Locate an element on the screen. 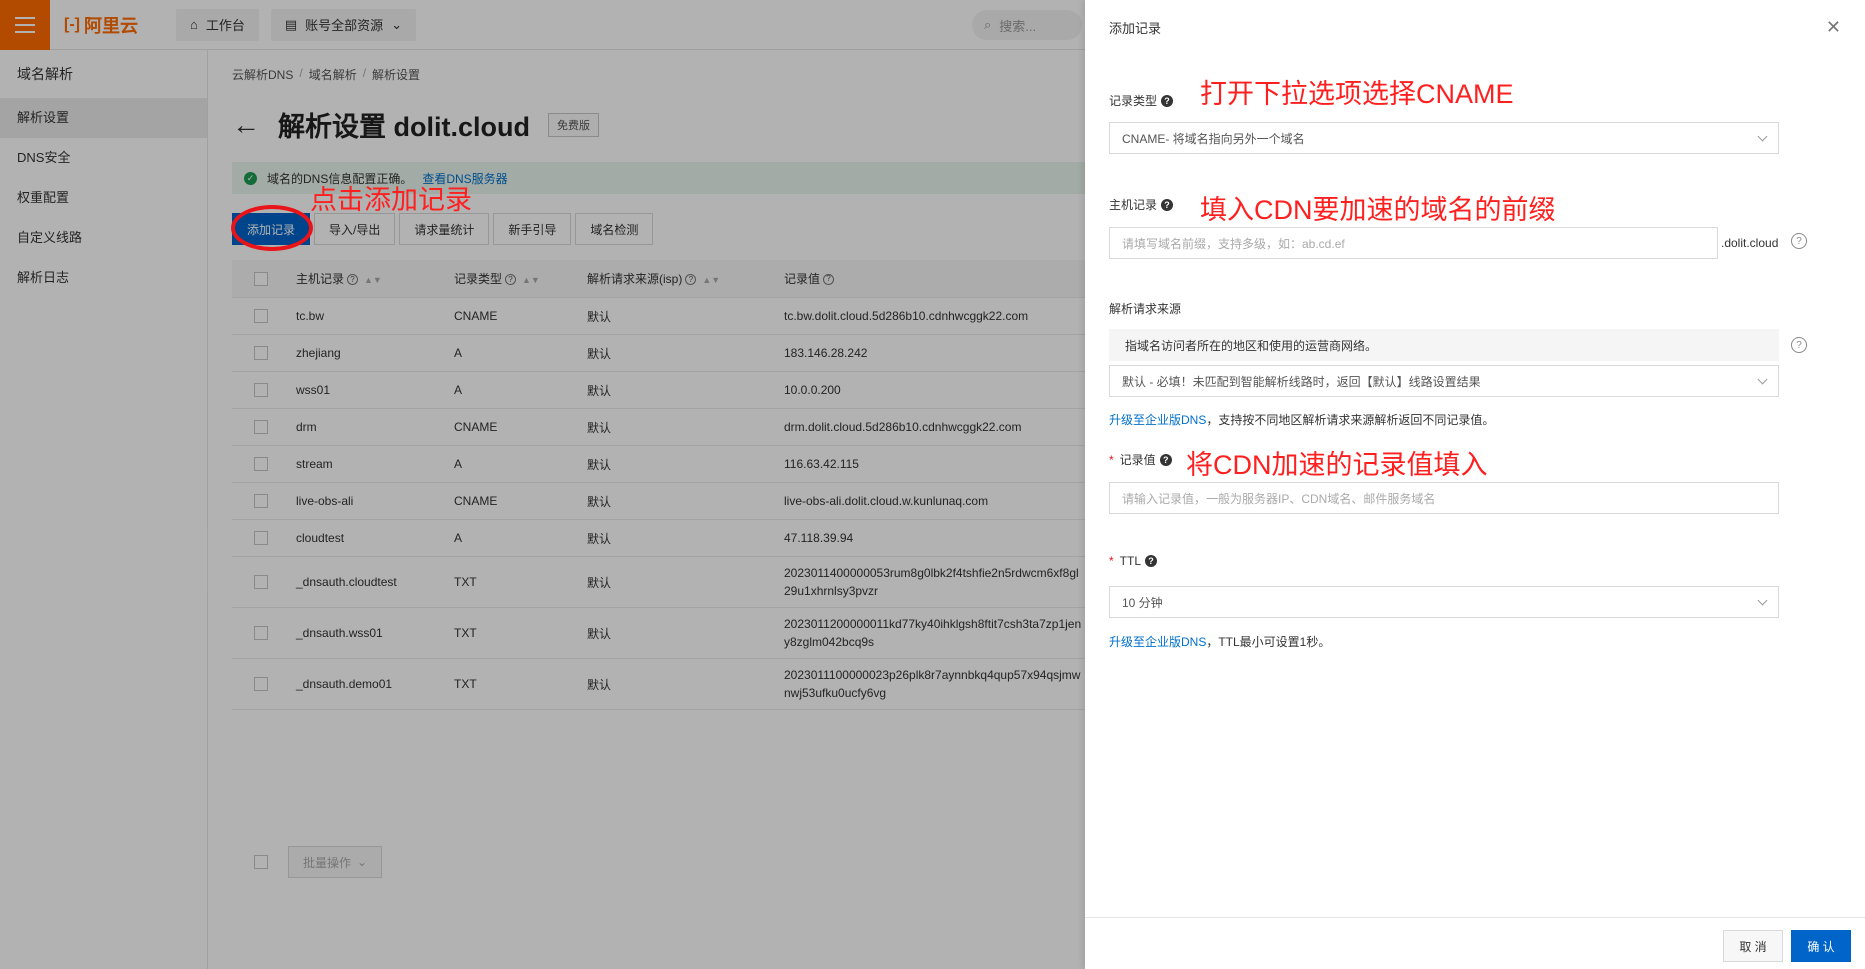 This screenshot has width=1865, height=969. record-type-select: CNAME- 将域名指向另外一个域名 is located at coordinates (1444, 138).